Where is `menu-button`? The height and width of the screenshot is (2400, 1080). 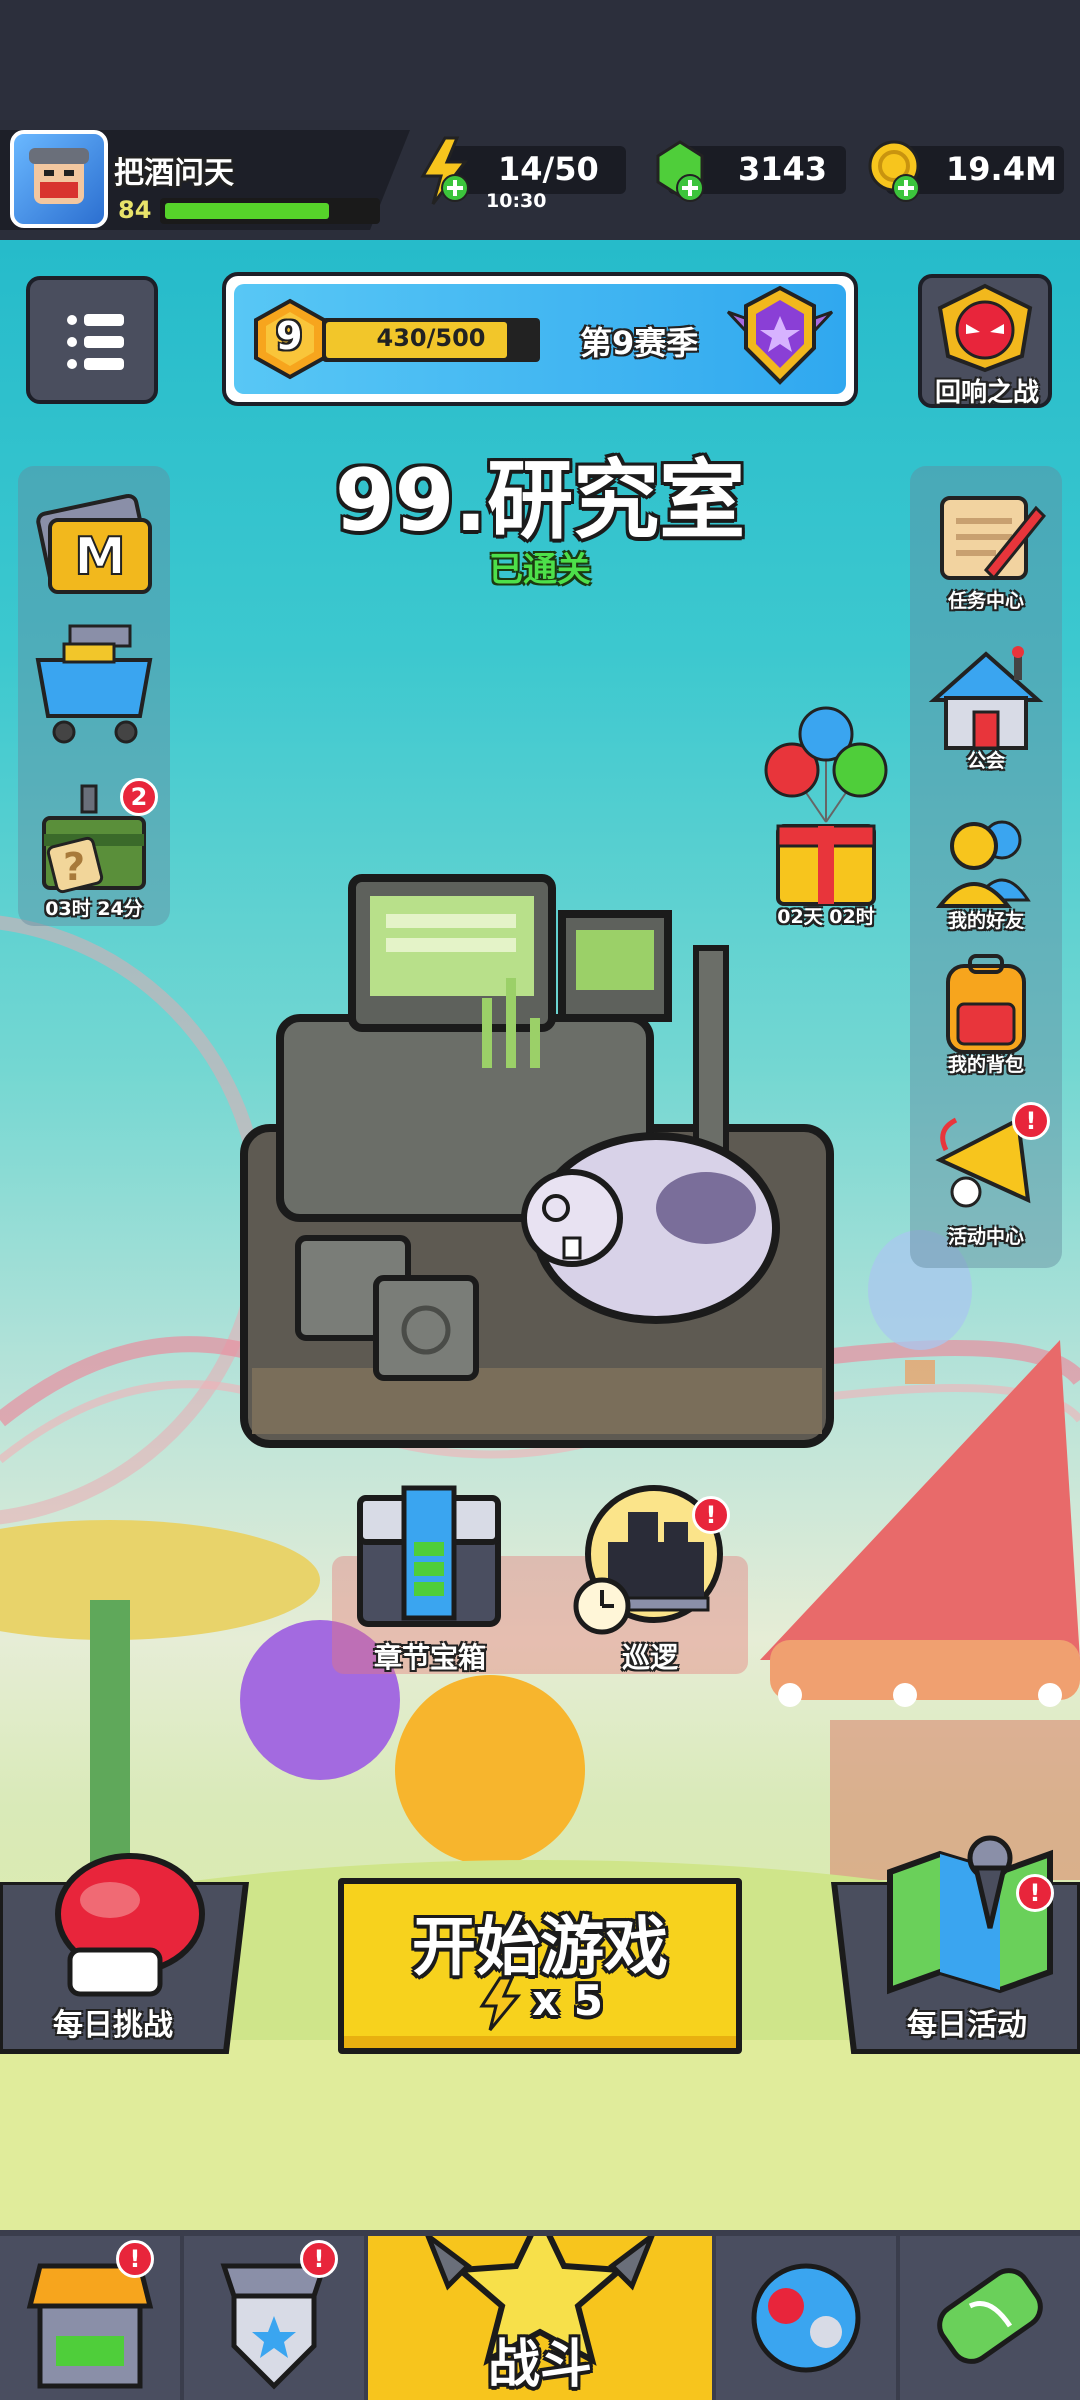
menu-button is located at coordinates (92, 340).